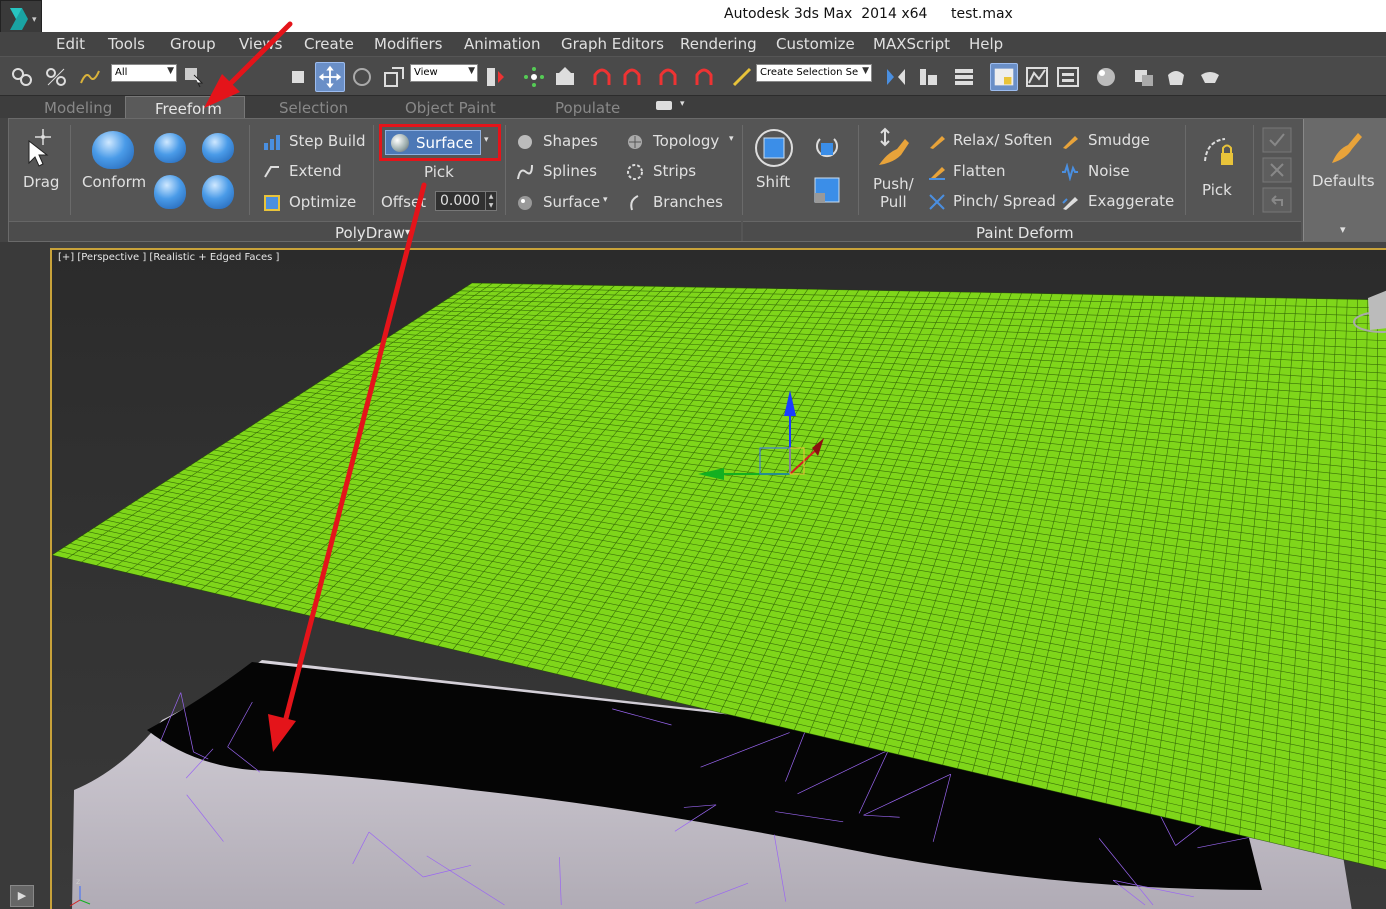  I want to click on cancel-x-icon, so click(1277, 170).